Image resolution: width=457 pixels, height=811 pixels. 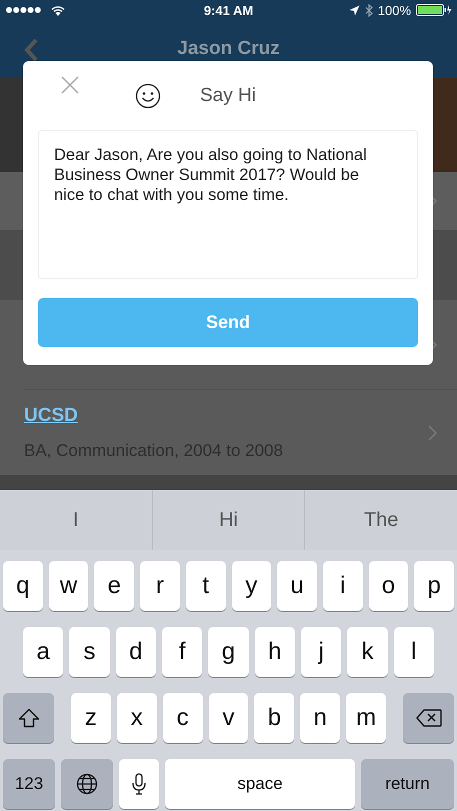 What do you see at coordinates (228, 95) in the screenshot?
I see `dialog-title: Say Hi` at bounding box center [228, 95].